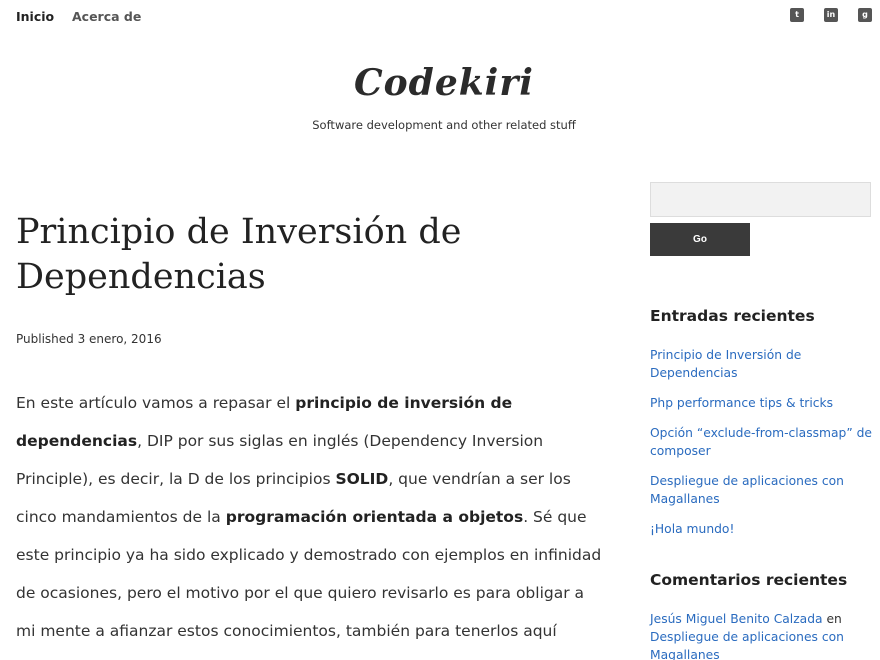  Describe the element at coordinates (89, 339) in the screenshot. I see `post-published-date: Published 3 enero, 2016` at that location.